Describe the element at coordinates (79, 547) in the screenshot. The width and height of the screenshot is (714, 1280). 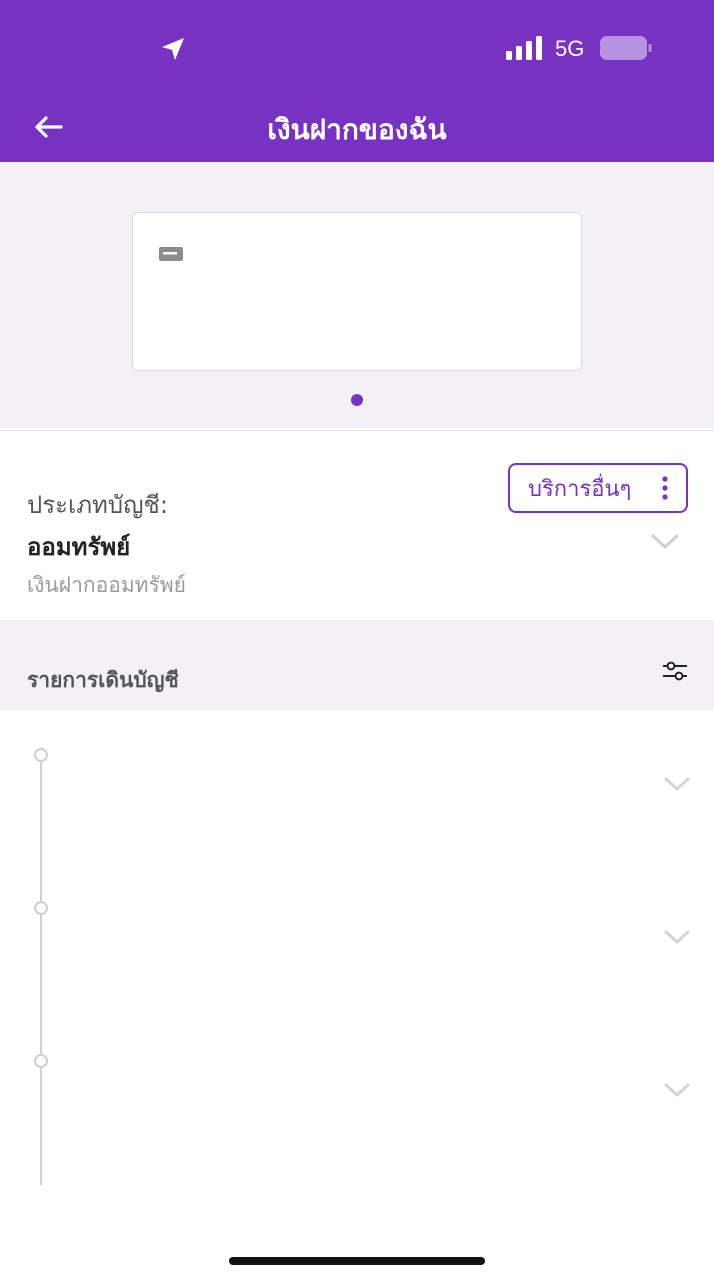
I see `account-type-value: ออมทรัพย์` at that location.